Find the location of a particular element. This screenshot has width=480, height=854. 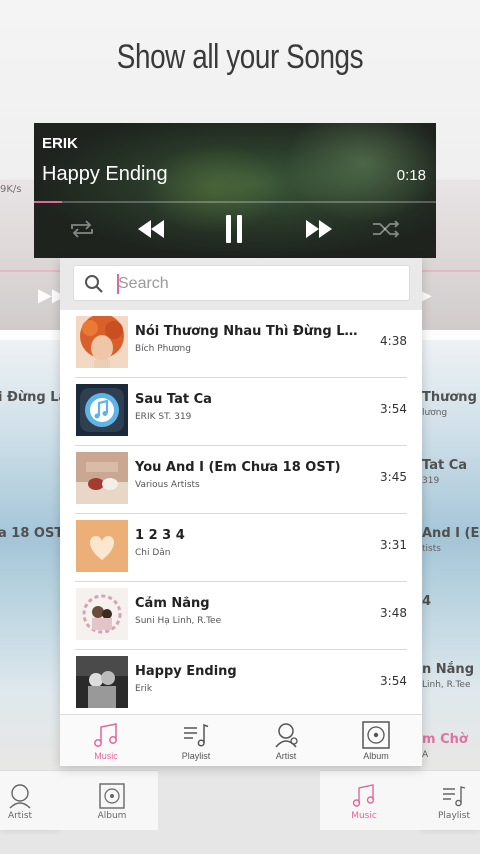

song-artist: Various Artists is located at coordinates (167, 485).